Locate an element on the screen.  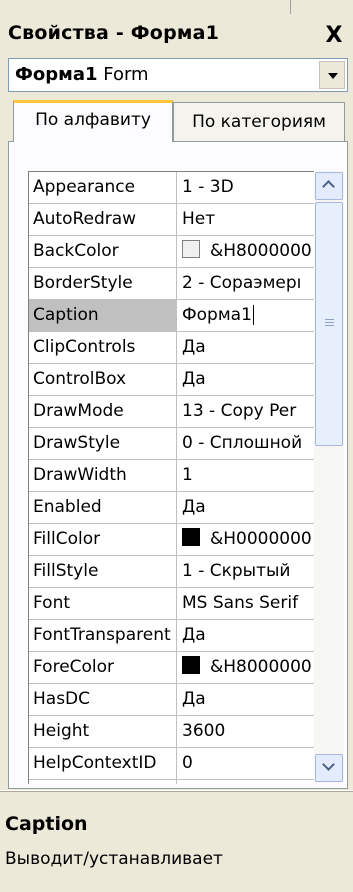
property-row: DrawMode 13 - Copy Per is located at coordinates (172, 412).